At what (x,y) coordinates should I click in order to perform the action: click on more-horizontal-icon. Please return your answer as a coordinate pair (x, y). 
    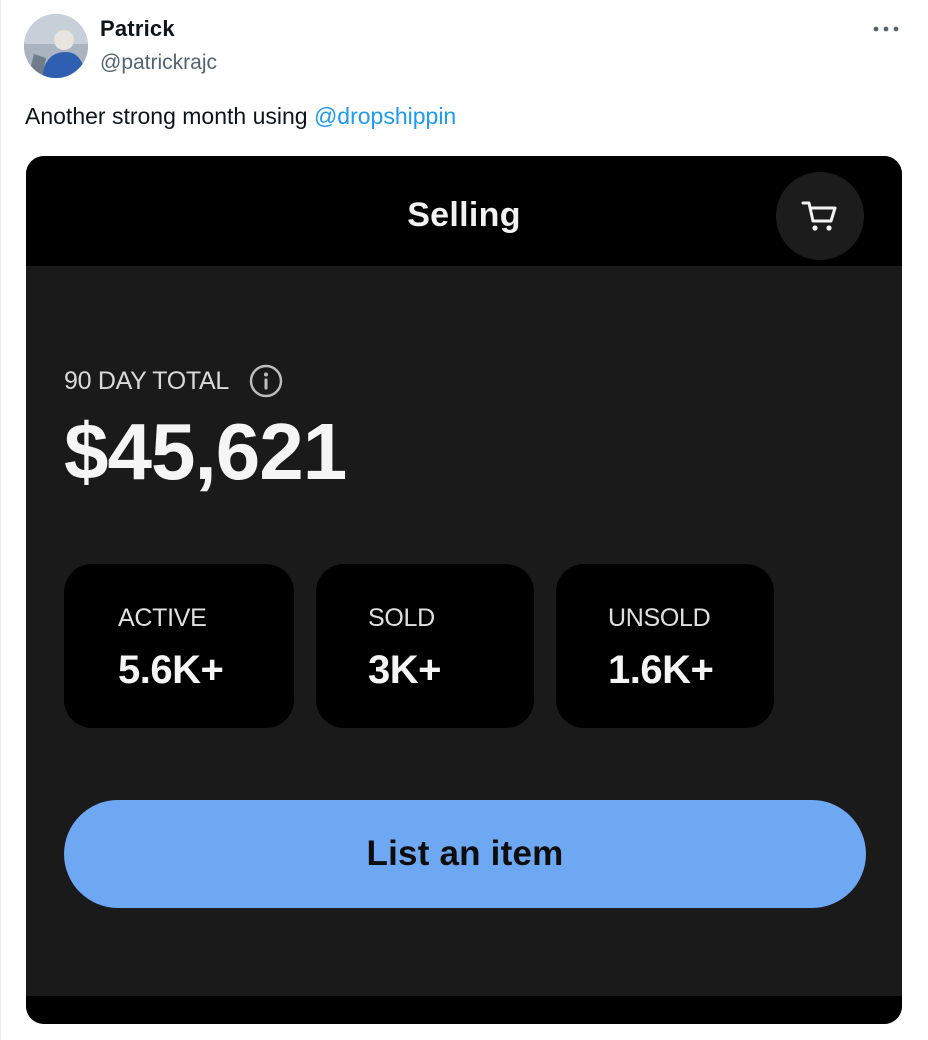
    Looking at the image, I should click on (886, 29).